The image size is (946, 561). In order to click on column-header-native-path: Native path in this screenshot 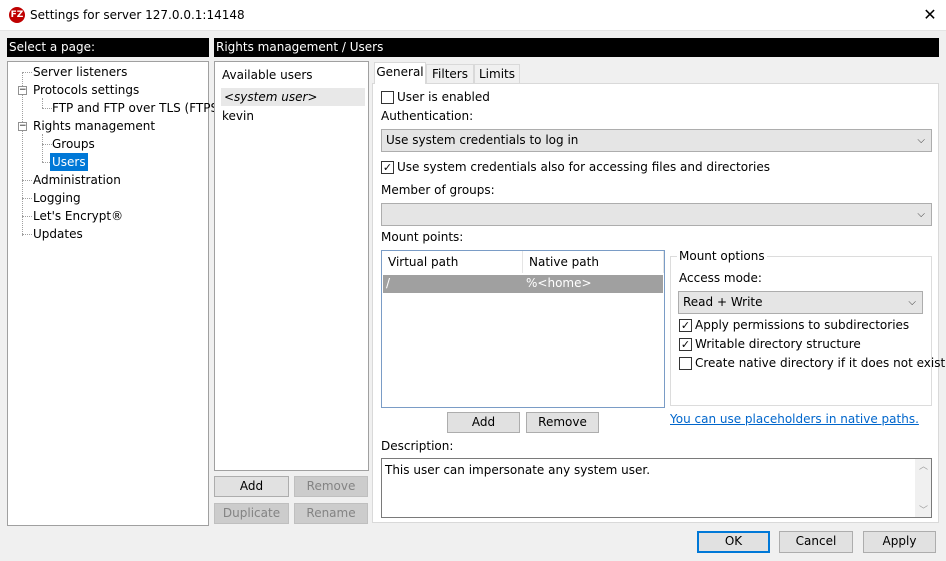, I will do `click(593, 262)`.